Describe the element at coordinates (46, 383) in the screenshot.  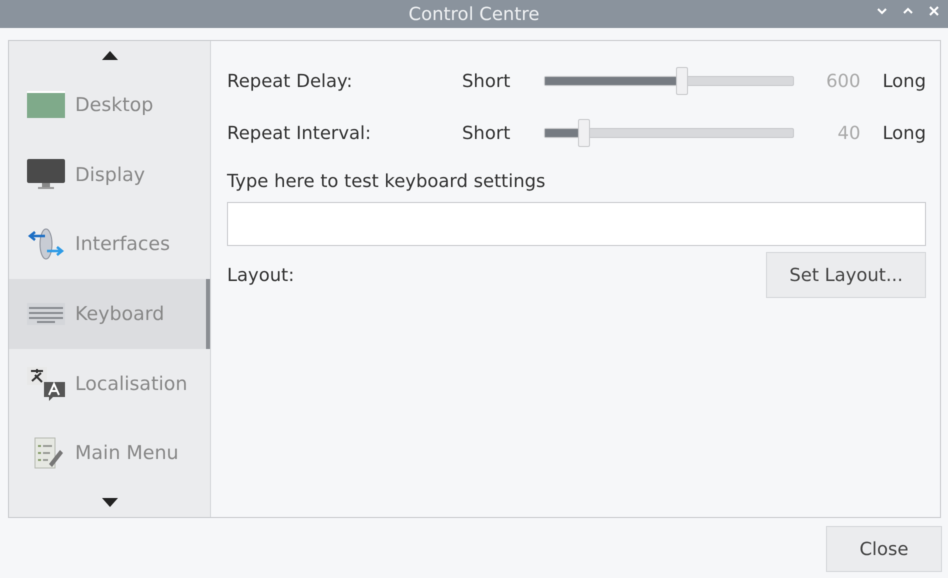
I see `translate-icon` at that location.